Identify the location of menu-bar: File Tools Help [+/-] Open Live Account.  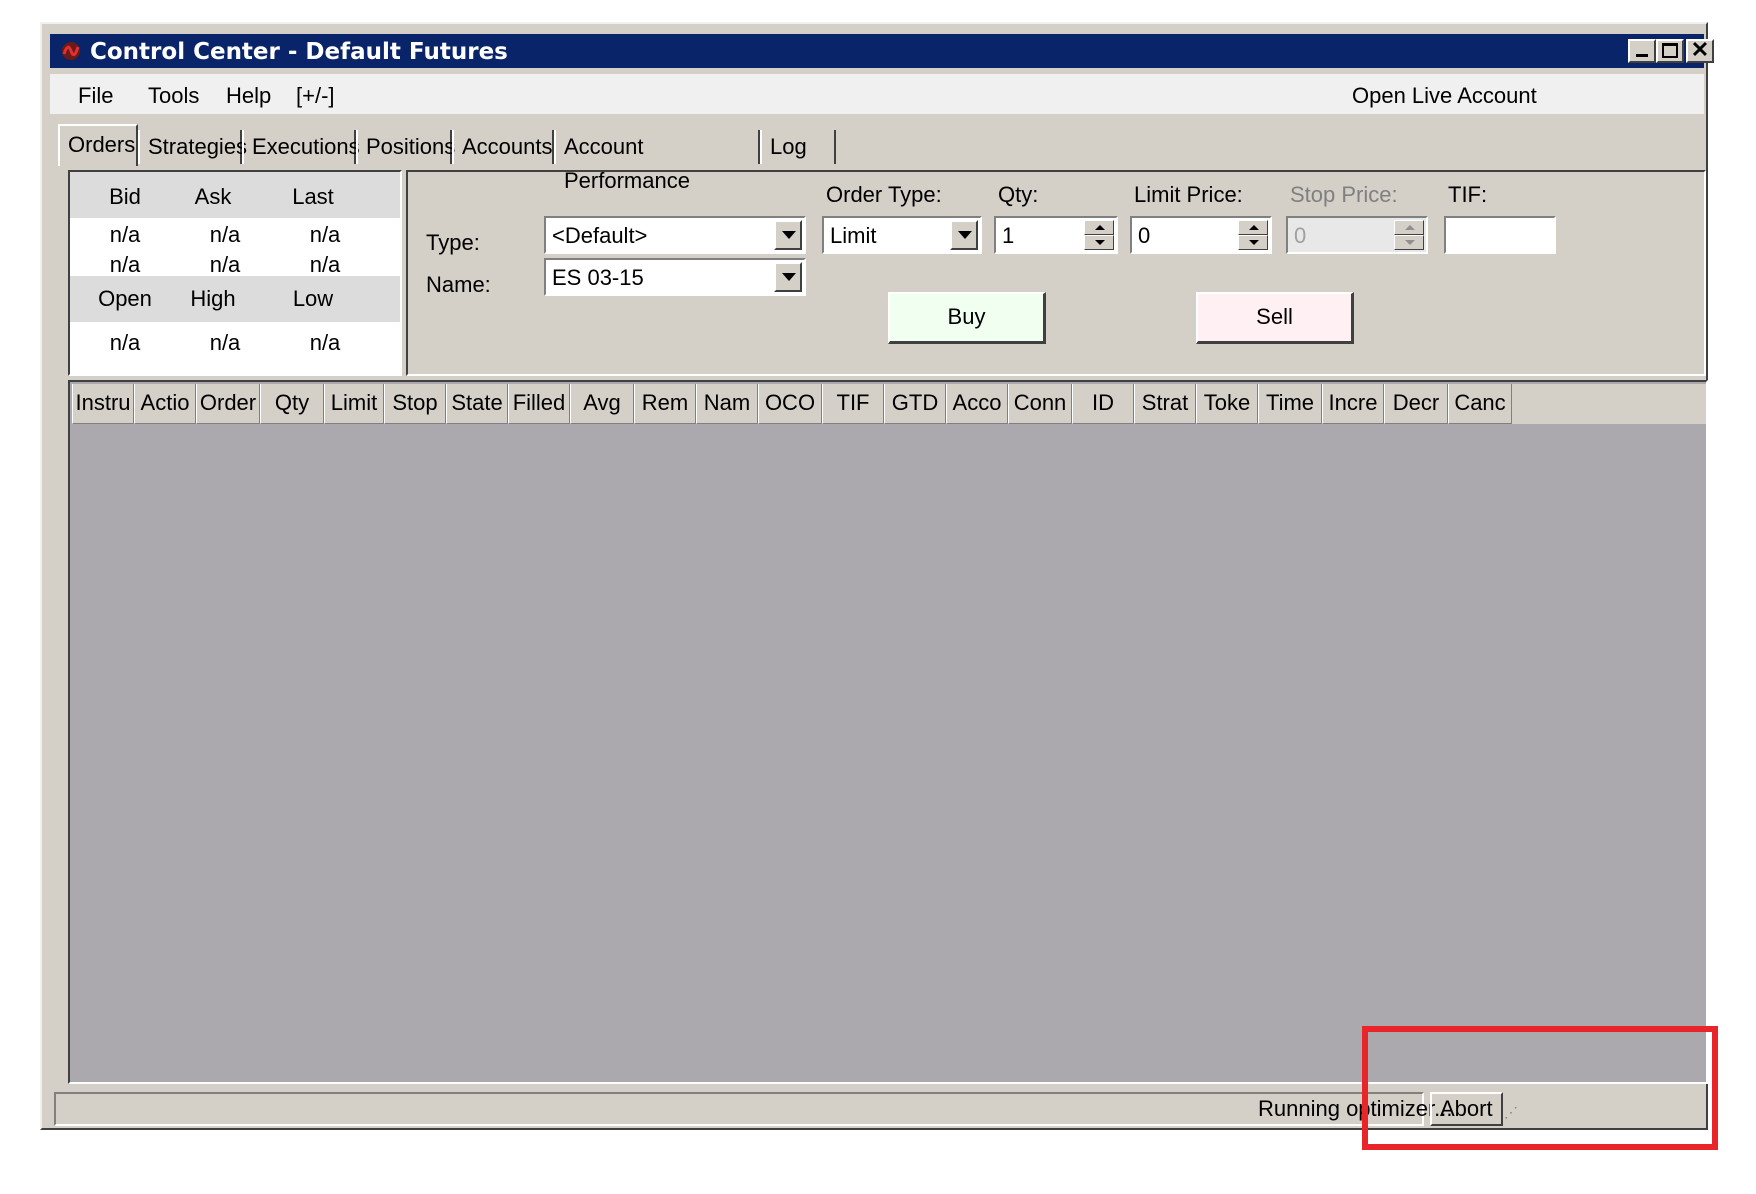
(877, 94).